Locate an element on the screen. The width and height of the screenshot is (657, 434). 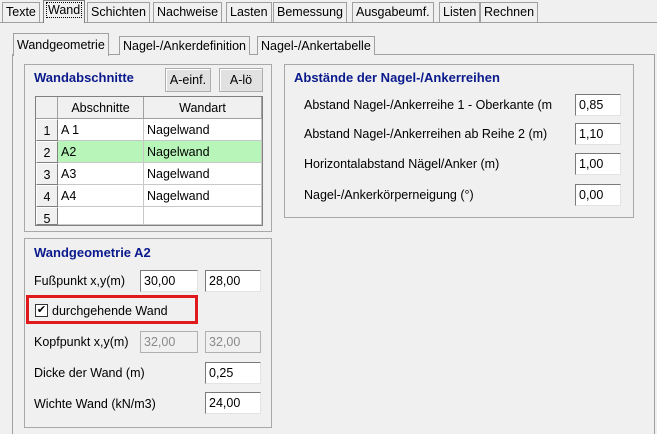
row-header: 4 is located at coordinates (47, 196).